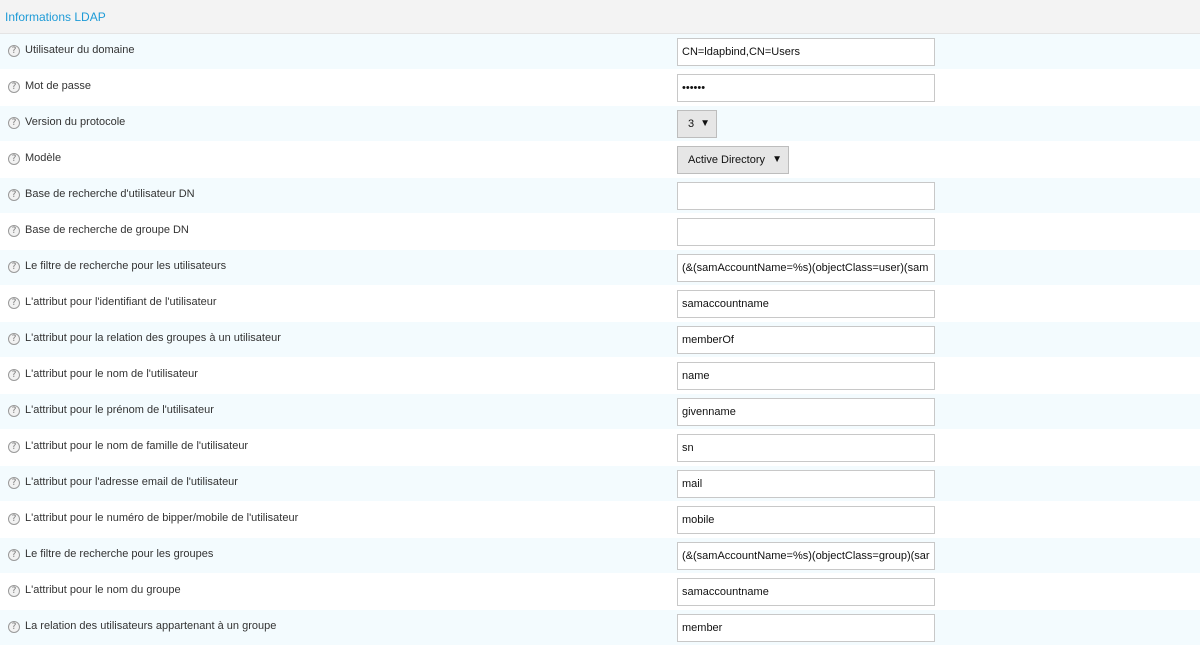  What do you see at coordinates (806, 448) in the screenshot?
I see `lastname-attribute-input` at bounding box center [806, 448].